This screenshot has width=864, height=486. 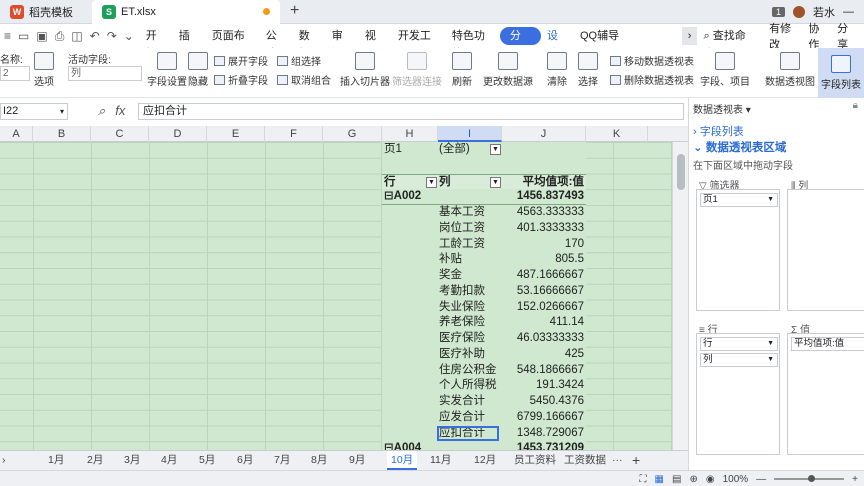 What do you see at coordinates (636, 460) in the screenshot?
I see `add-sheet-button: +` at bounding box center [636, 460].